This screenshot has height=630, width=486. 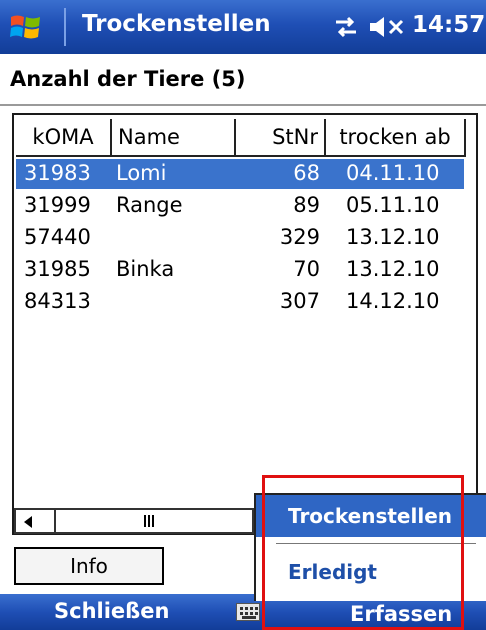 I want to click on close-softkey: Schließen, so click(x=111, y=611).